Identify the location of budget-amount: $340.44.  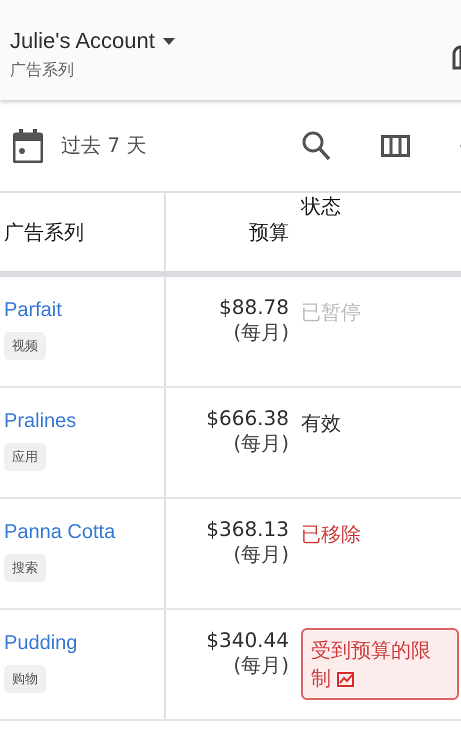
(247, 640).